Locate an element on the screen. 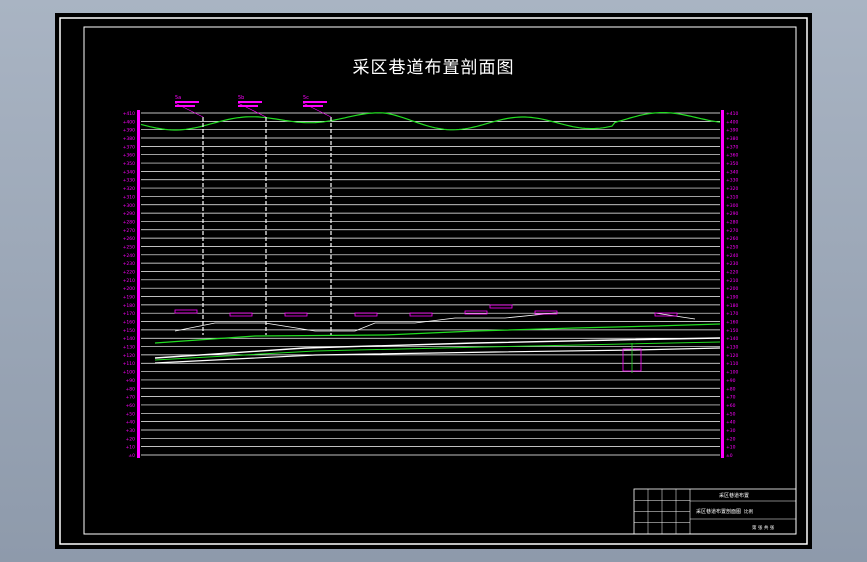  title-block: 采区巷道布置采区巷道布置剖面图 比例第 张 共 张 is located at coordinates (715, 511).